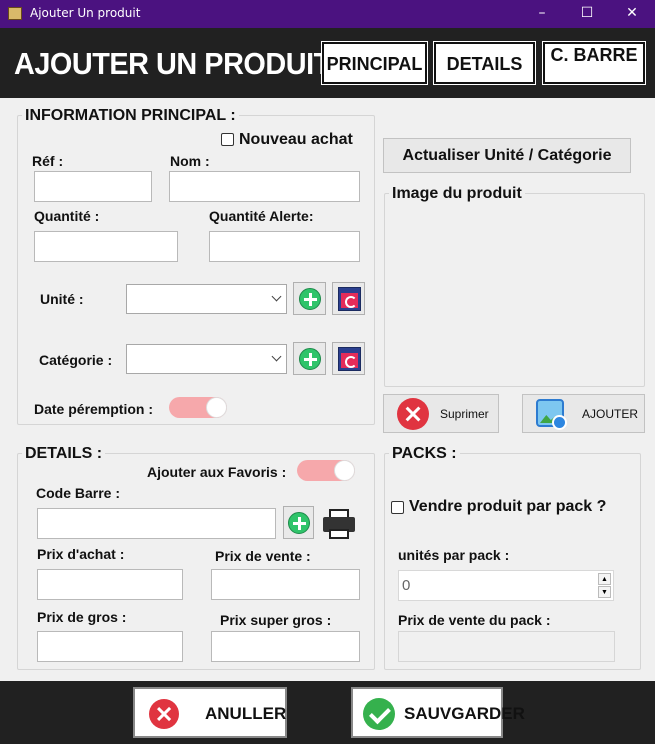  I want to click on stepper-down-icon: ▼, so click(604, 592).